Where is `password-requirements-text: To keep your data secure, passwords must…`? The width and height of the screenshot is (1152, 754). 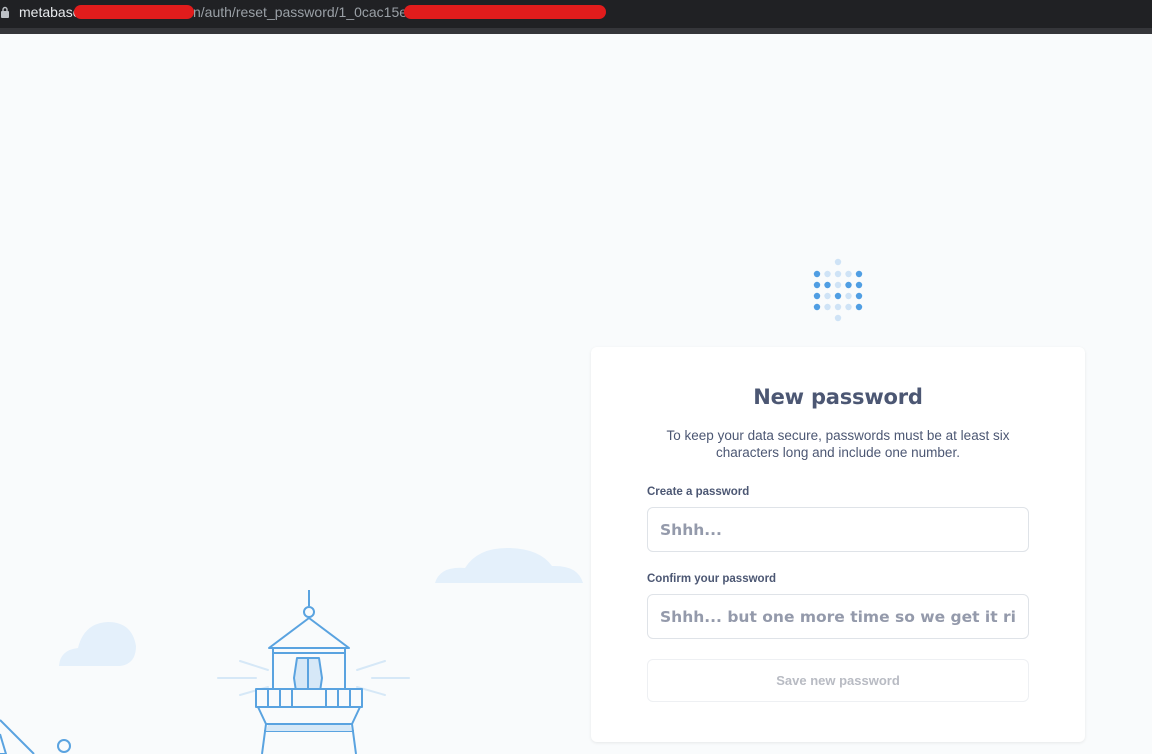 password-requirements-text: To keep your data secure, passwords must… is located at coordinates (838, 444).